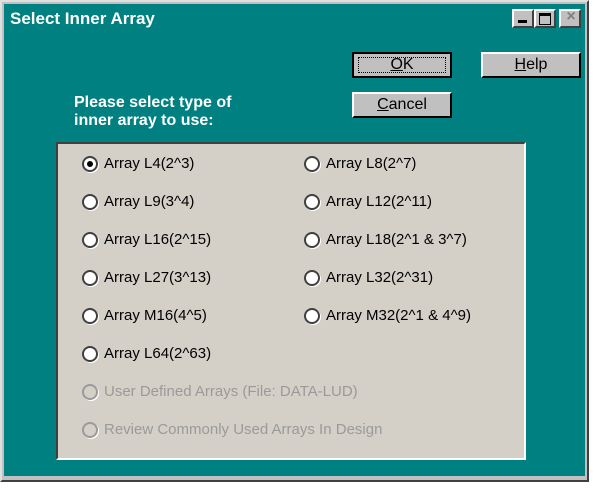  What do you see at coordinates (402, 105) in the screenshot?
I see `cancel-button: Cancel` at bounding box center [402, 105].